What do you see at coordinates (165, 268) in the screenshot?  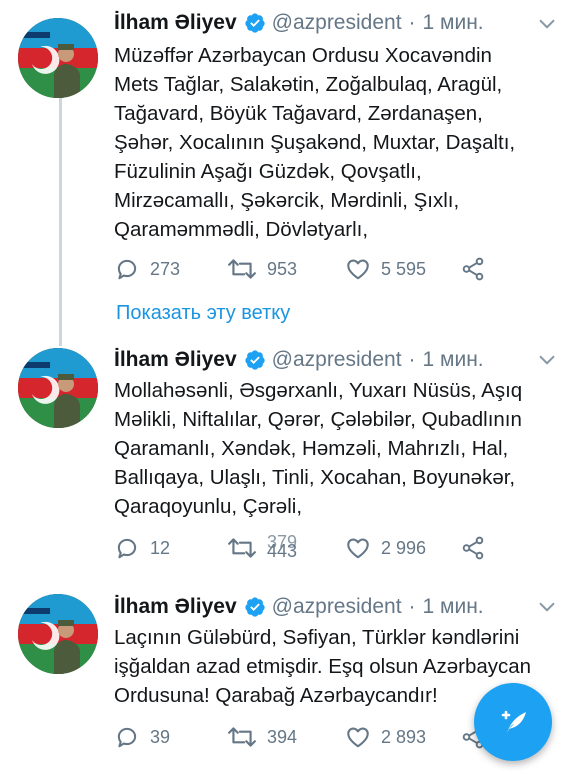 I see `reply-count: 273` at bounding box center [165, 268].